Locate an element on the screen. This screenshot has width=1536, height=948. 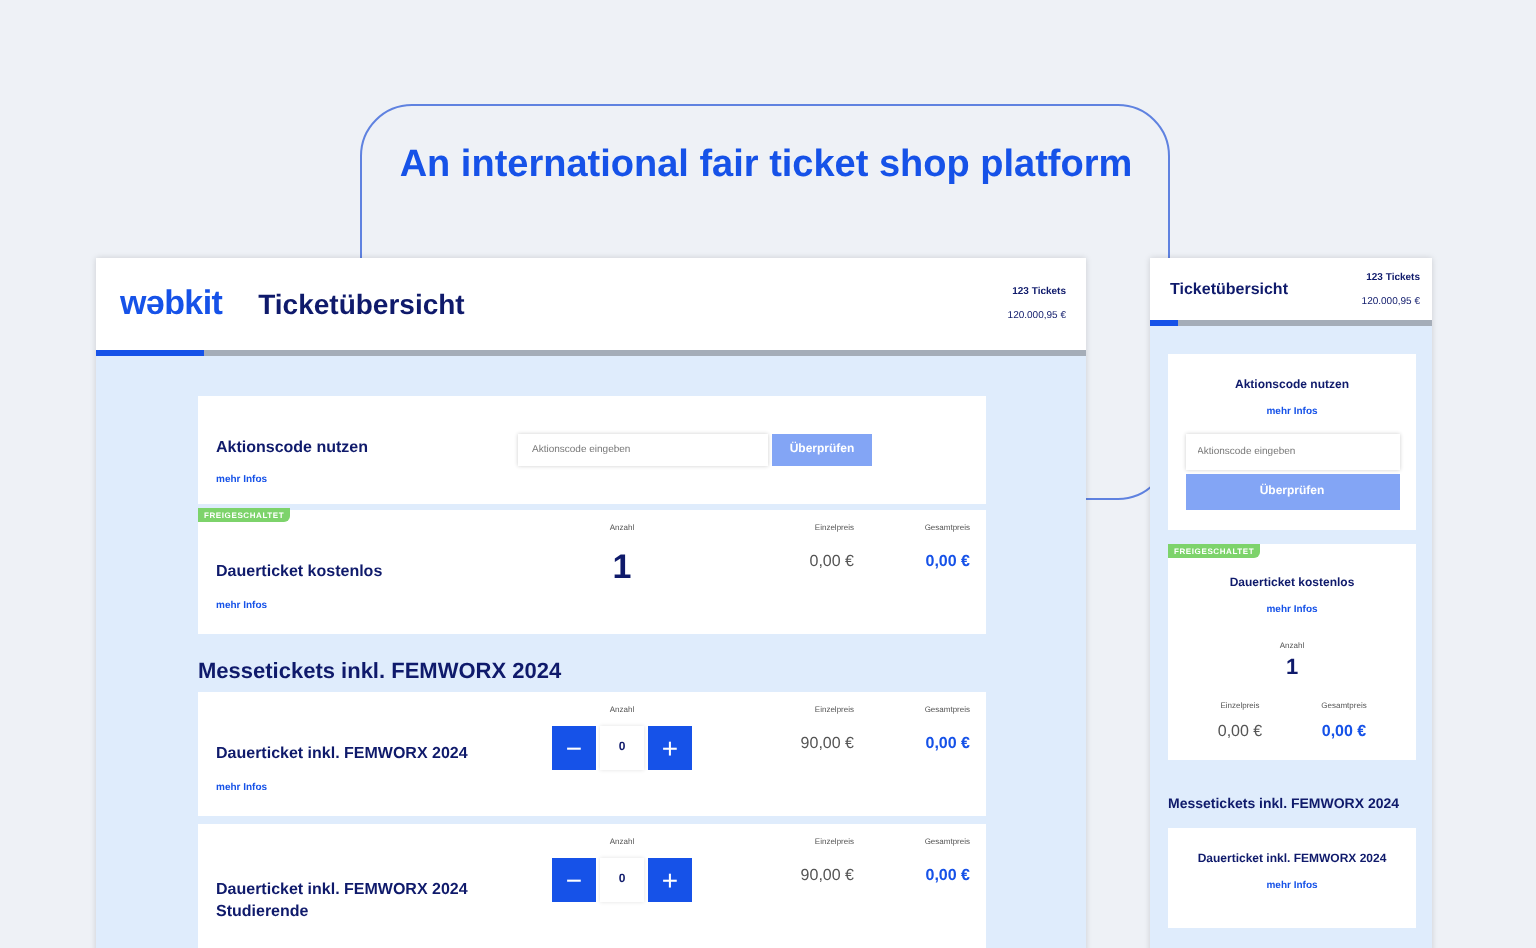
logo: wəbkit is located at coordinates (171, 304).